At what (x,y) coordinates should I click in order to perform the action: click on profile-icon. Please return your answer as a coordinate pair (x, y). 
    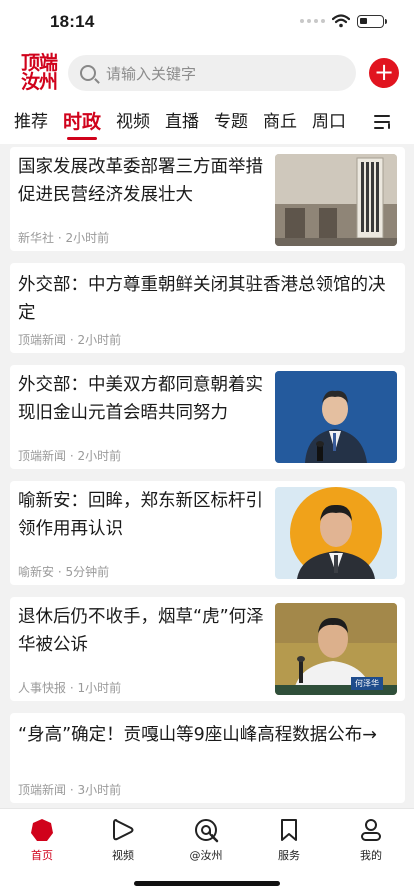
    Looking at the image, I should click on (371, 830).